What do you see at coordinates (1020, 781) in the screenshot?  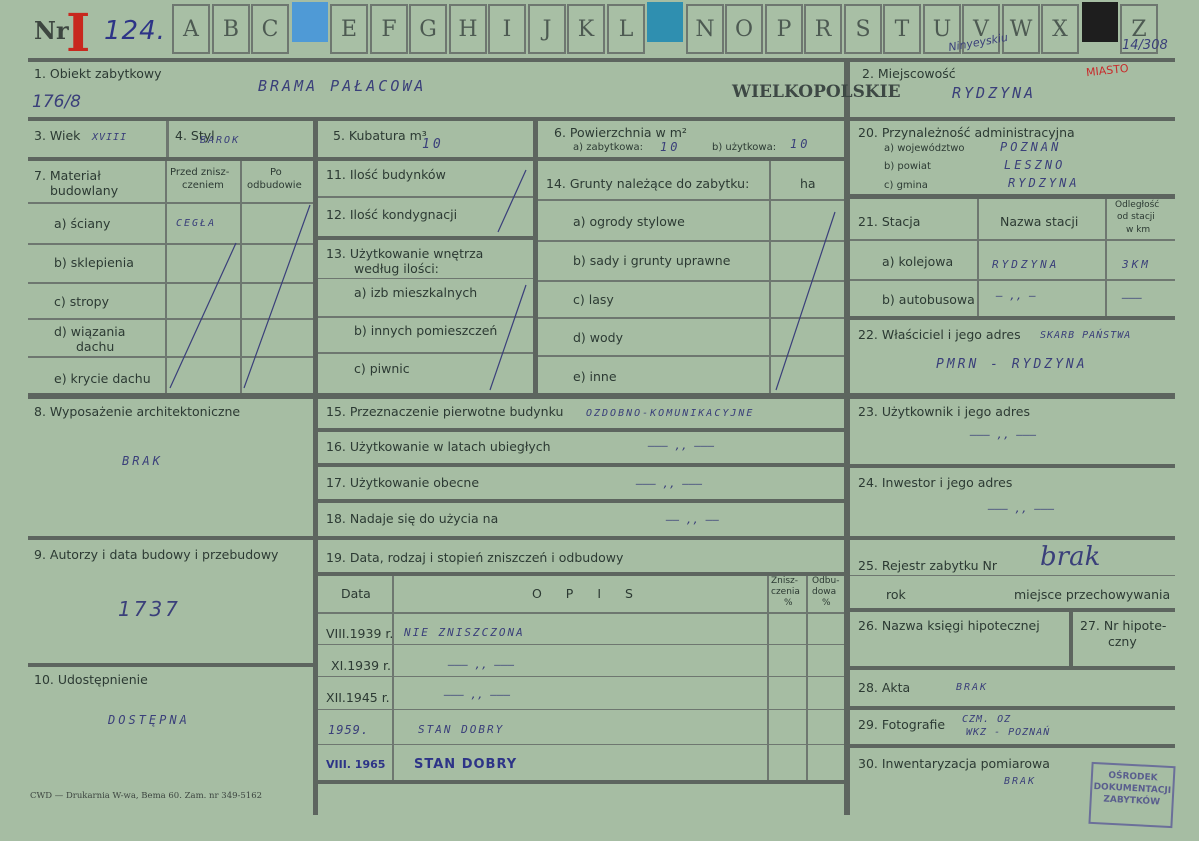 I see `f30-value: BRAK` at bounding box center [1020, 781].